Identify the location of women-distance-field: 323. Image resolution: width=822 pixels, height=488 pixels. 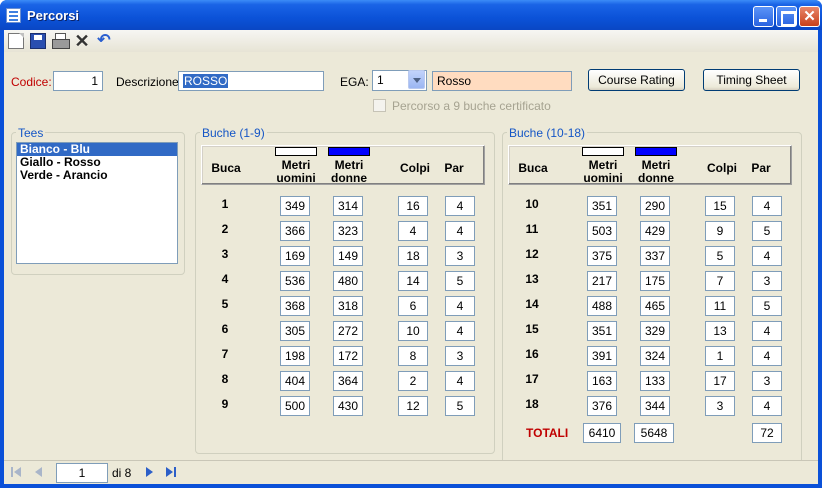
(348, 231).